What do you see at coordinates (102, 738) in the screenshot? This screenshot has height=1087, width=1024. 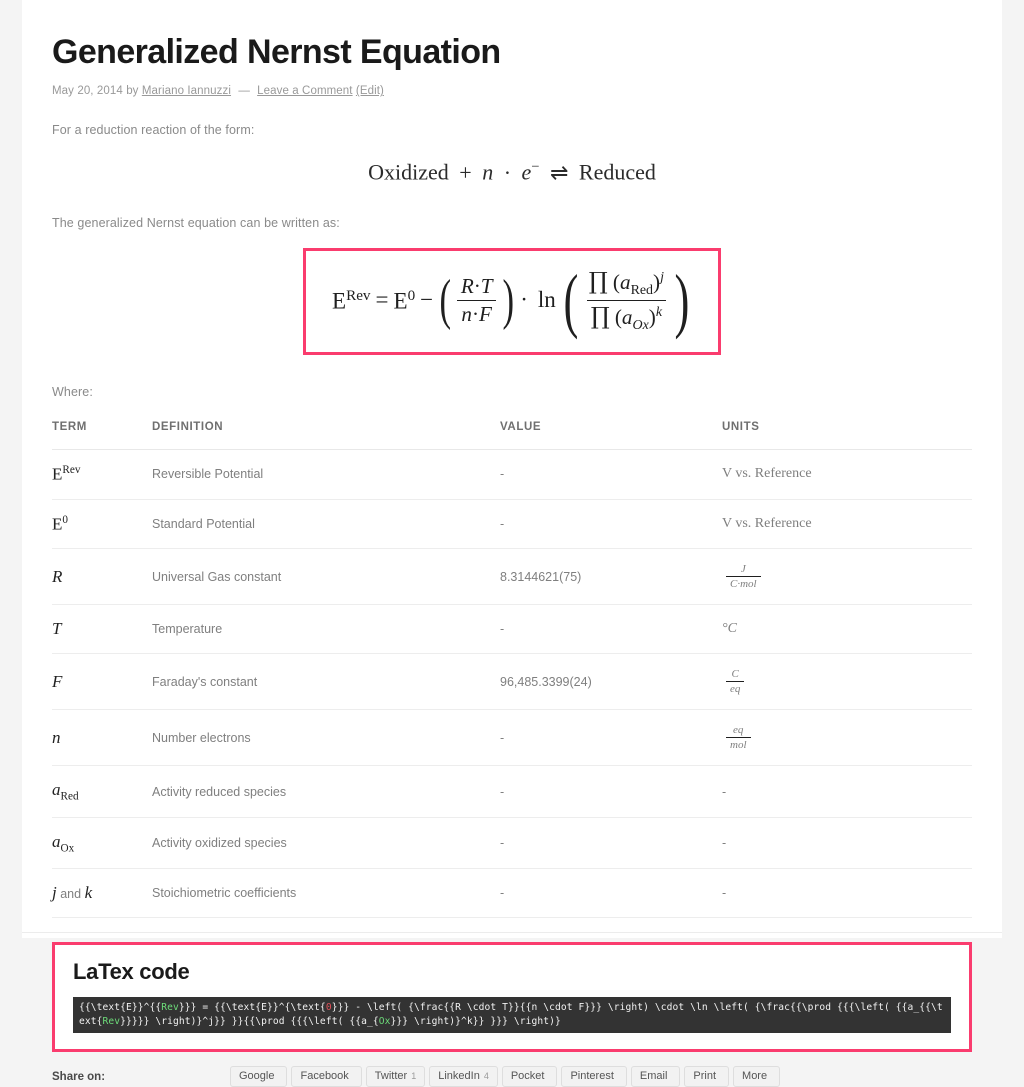 I see `term-n: n` at bounding box center [102, 738].